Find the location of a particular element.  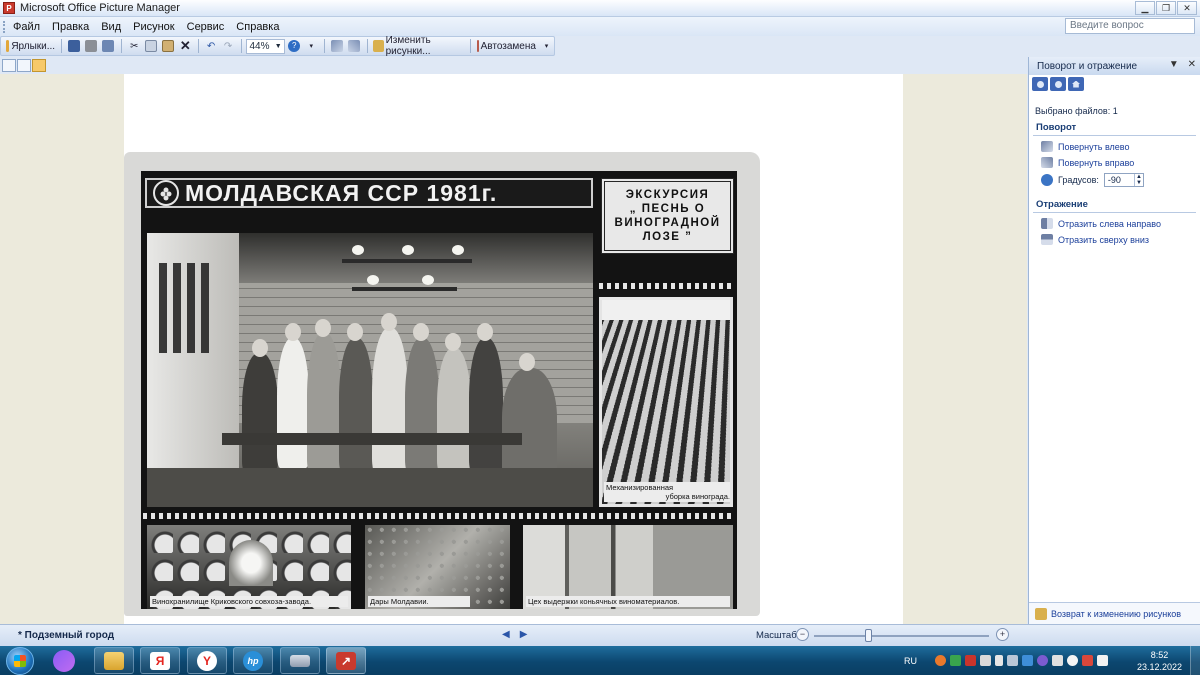

redo-button: ↷ is located at coordinates (228, 46).